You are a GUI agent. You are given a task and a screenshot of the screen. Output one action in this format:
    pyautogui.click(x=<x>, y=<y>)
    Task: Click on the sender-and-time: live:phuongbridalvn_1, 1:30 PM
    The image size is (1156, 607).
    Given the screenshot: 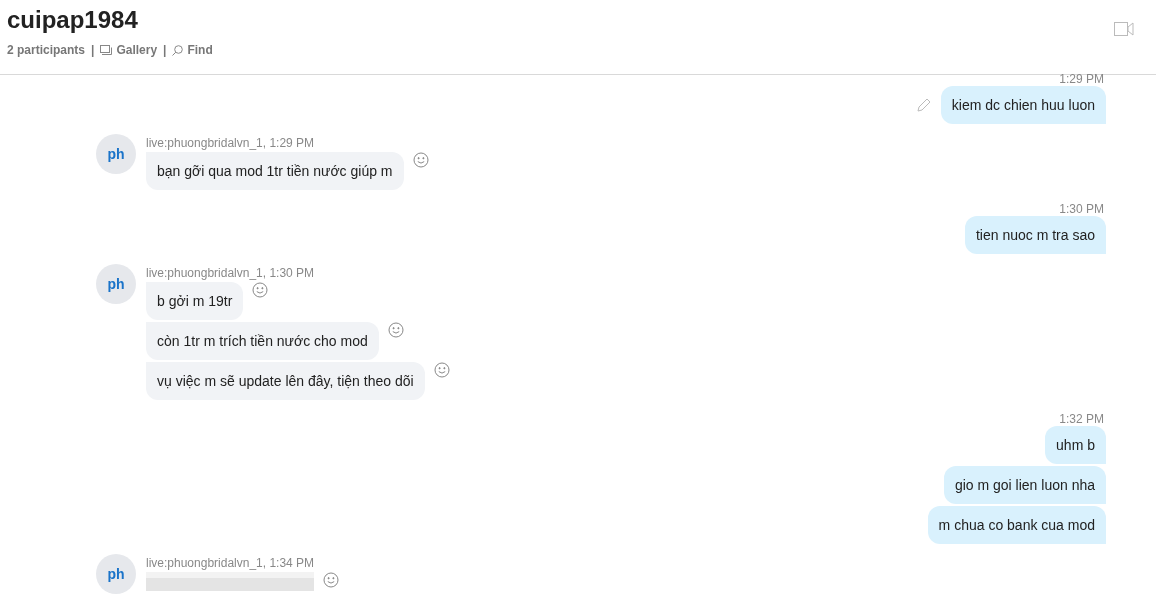 What is the action you would take?
    pyautogui.click(x=231, y=273)
    